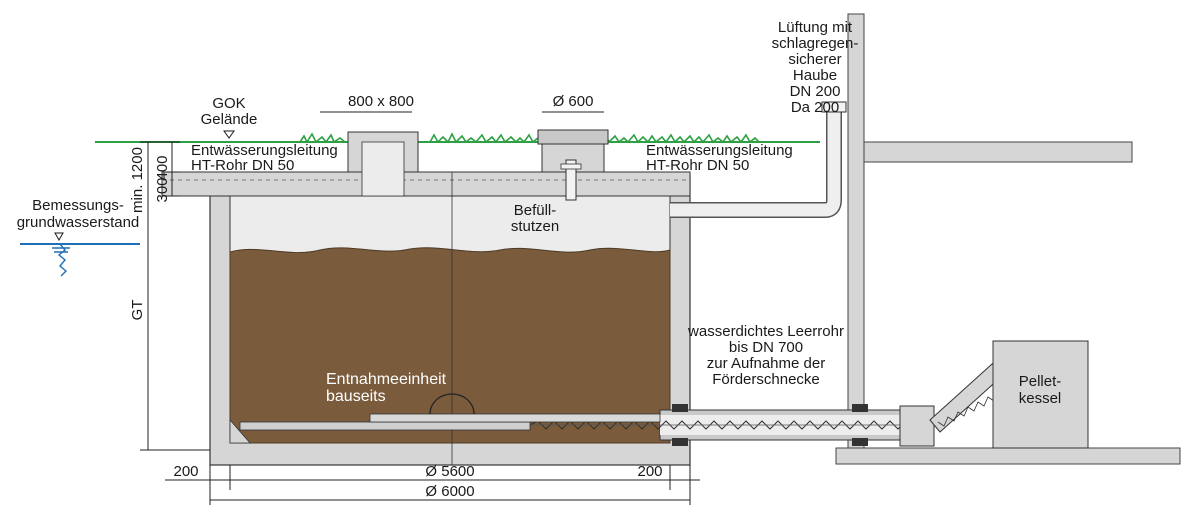  I want to click on dim-min-1200: min. 1200, so click(137, 180).